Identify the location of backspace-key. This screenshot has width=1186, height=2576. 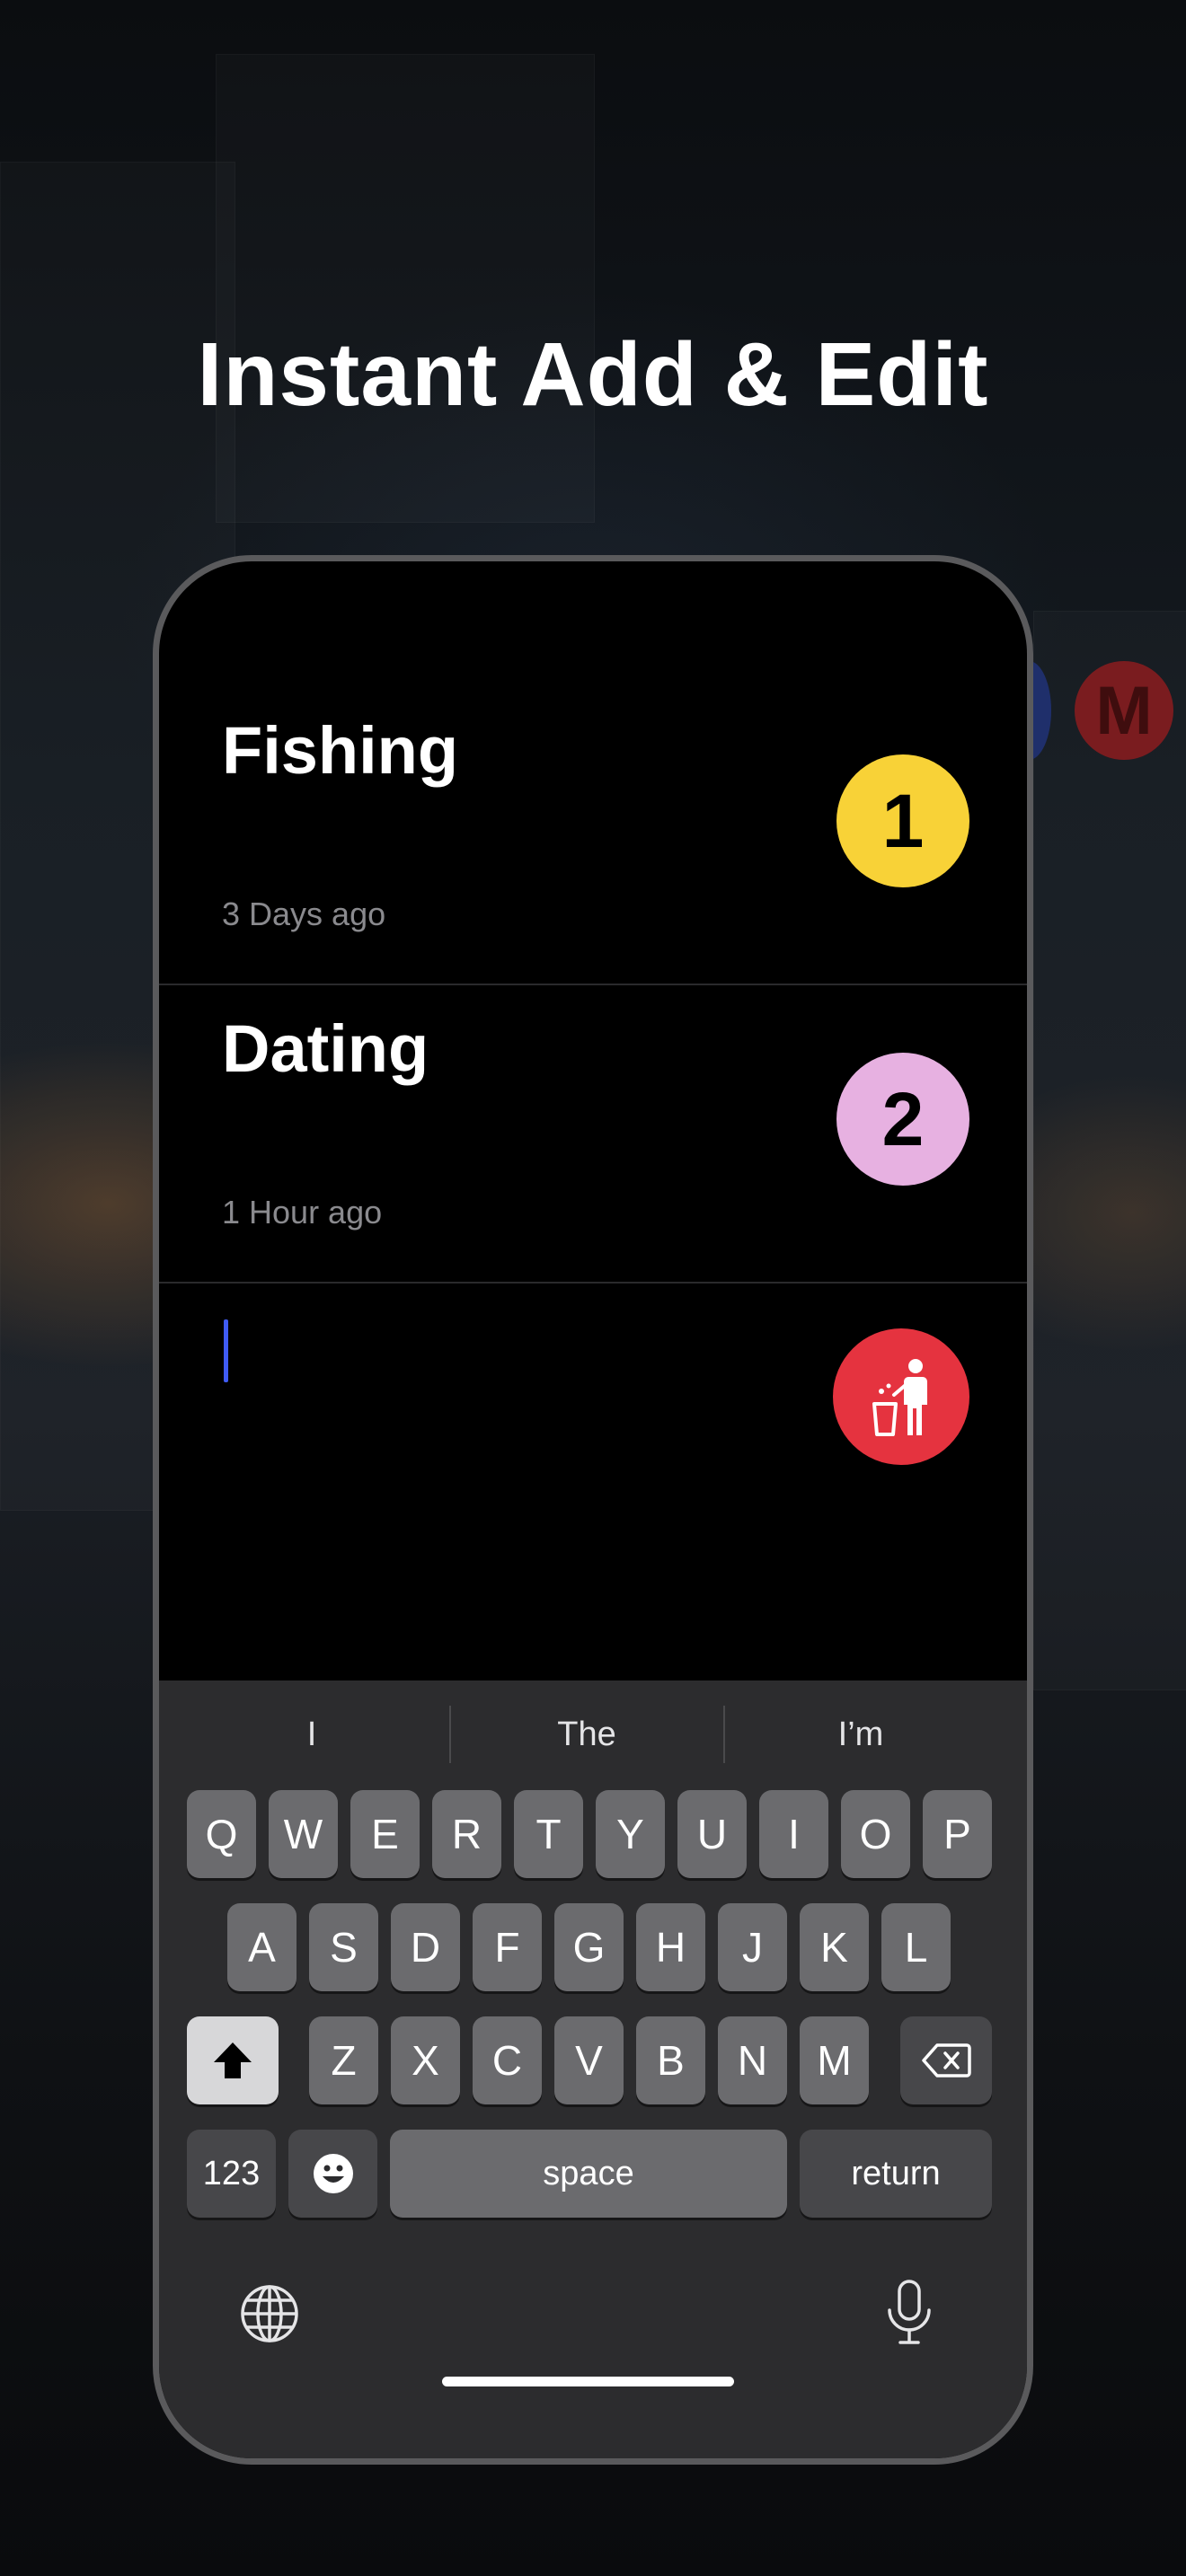
(946, 2060).